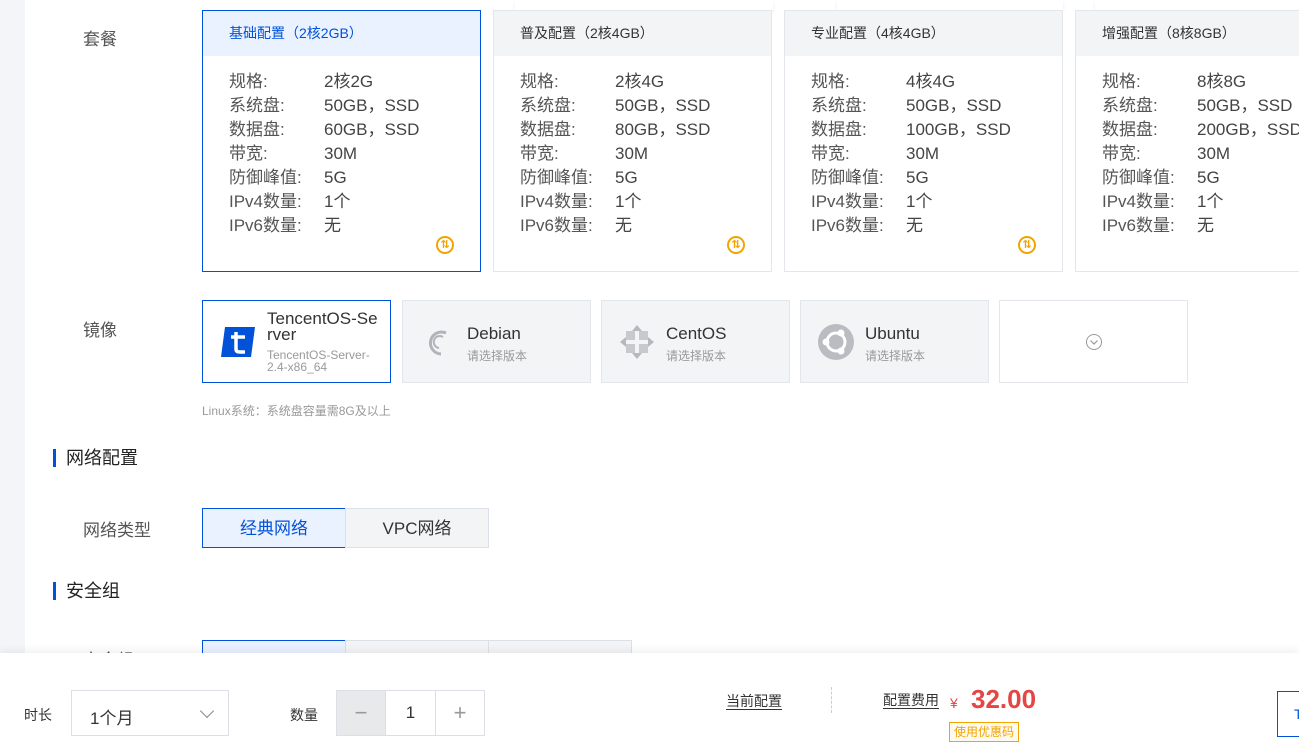  What do you see at coordinates (100, 39) in the screenshot?
I see `package-label: 套餐` at bounding box center [100, 39].